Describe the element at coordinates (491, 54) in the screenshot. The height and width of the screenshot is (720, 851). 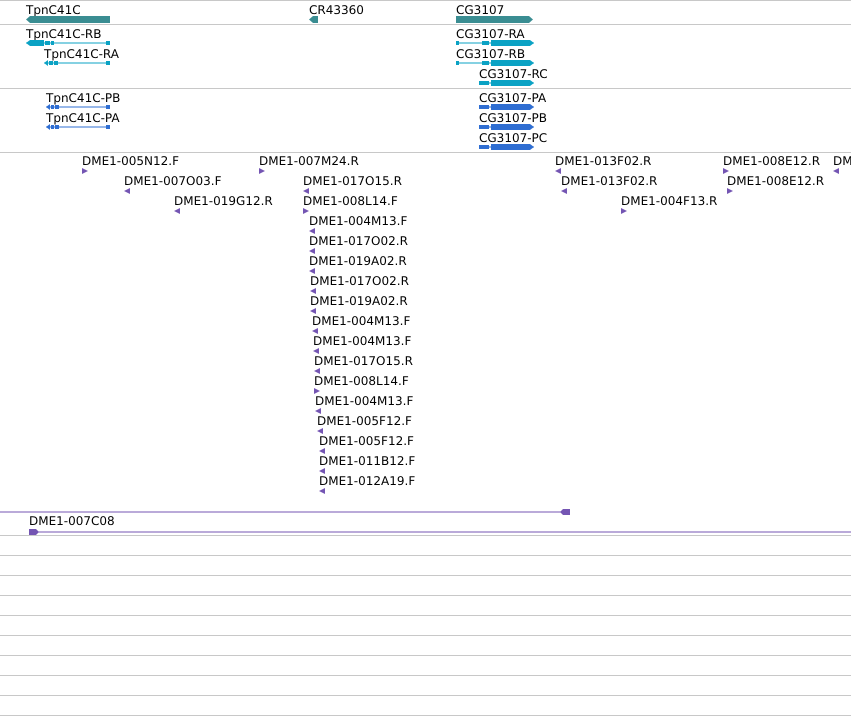
I see `feature-label: CG3107-RB` at that location.